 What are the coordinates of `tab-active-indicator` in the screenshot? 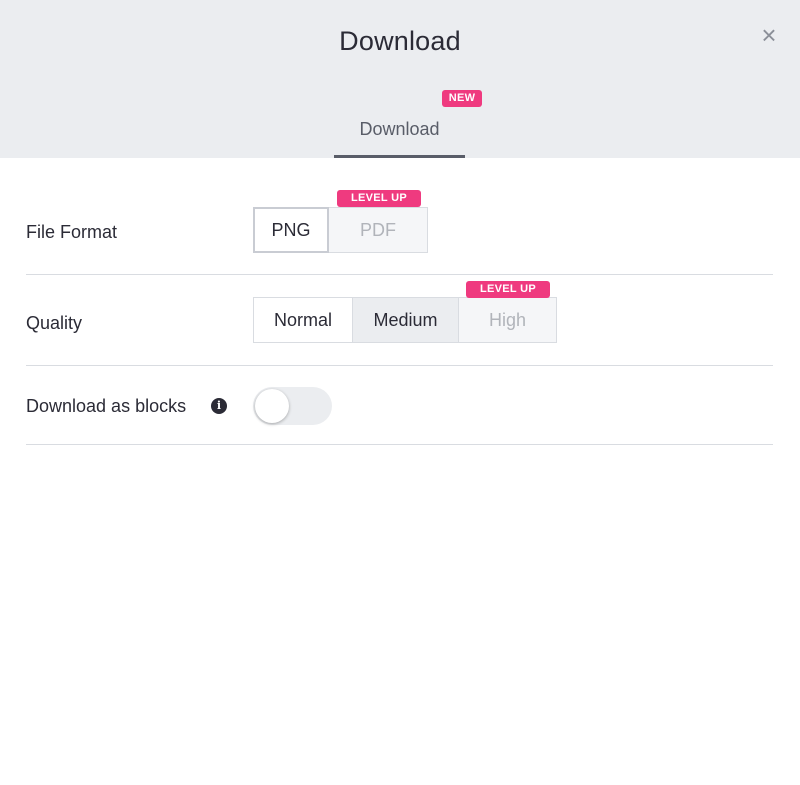 It's located at (399, 156).